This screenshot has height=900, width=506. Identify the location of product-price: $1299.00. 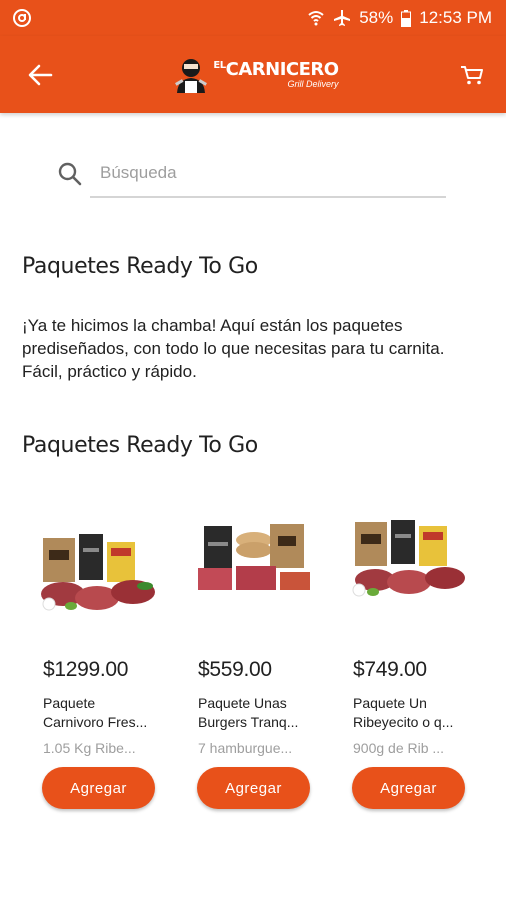
(86, 669).